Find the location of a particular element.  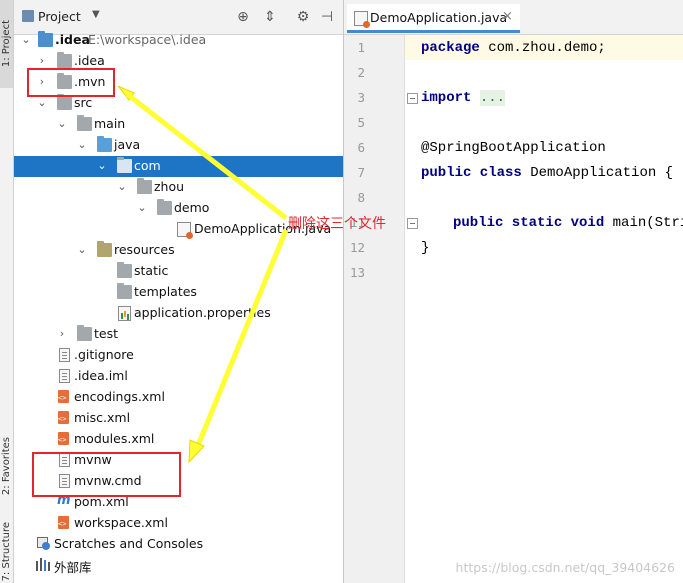

arrow-shaft-mvnw is located at coordinates (241, 339).